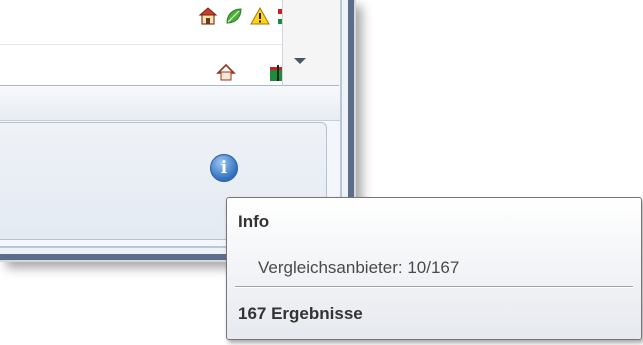 The height and width of the screenshot is (345, 643). What do you see at coordinates (254, 221) in the screenshot?
I see `tooltip-title: Info` at bounding box center [254, 221].